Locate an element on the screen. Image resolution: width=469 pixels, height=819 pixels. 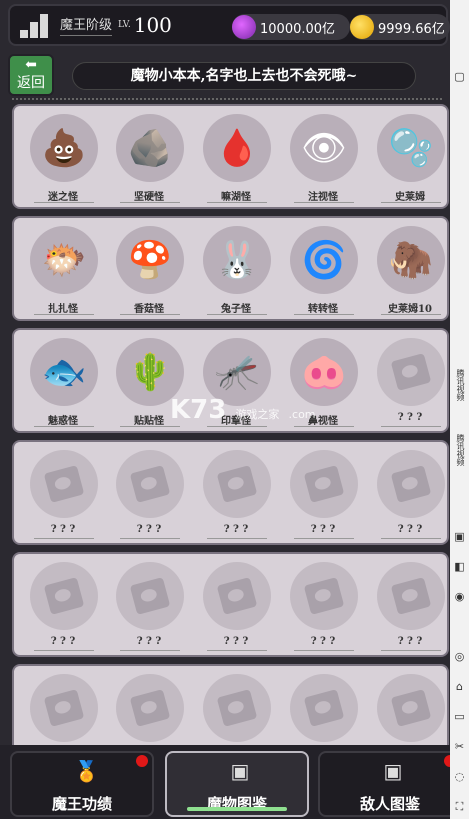
monster-slot: 🪨 坚硬怪 is located at coordinates (149, 157).